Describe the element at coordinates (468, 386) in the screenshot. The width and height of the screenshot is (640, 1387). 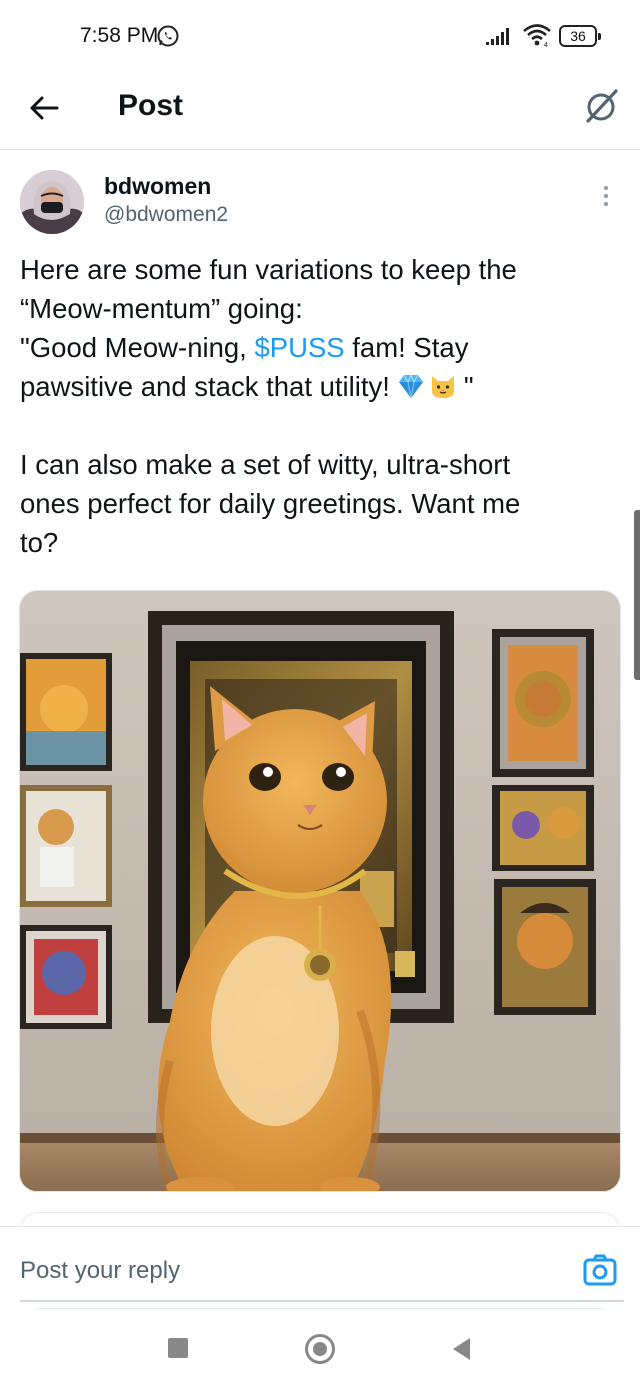
I see `post-line-text: "` at that location.